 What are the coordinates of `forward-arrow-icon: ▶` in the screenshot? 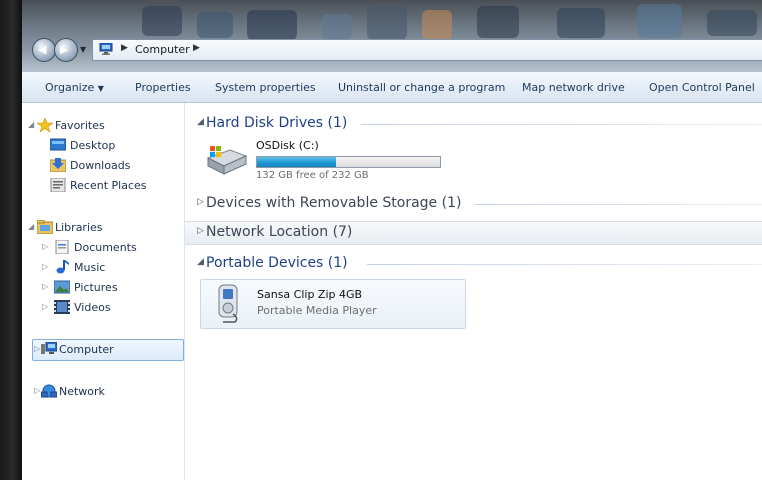 It's located at (64, 49).